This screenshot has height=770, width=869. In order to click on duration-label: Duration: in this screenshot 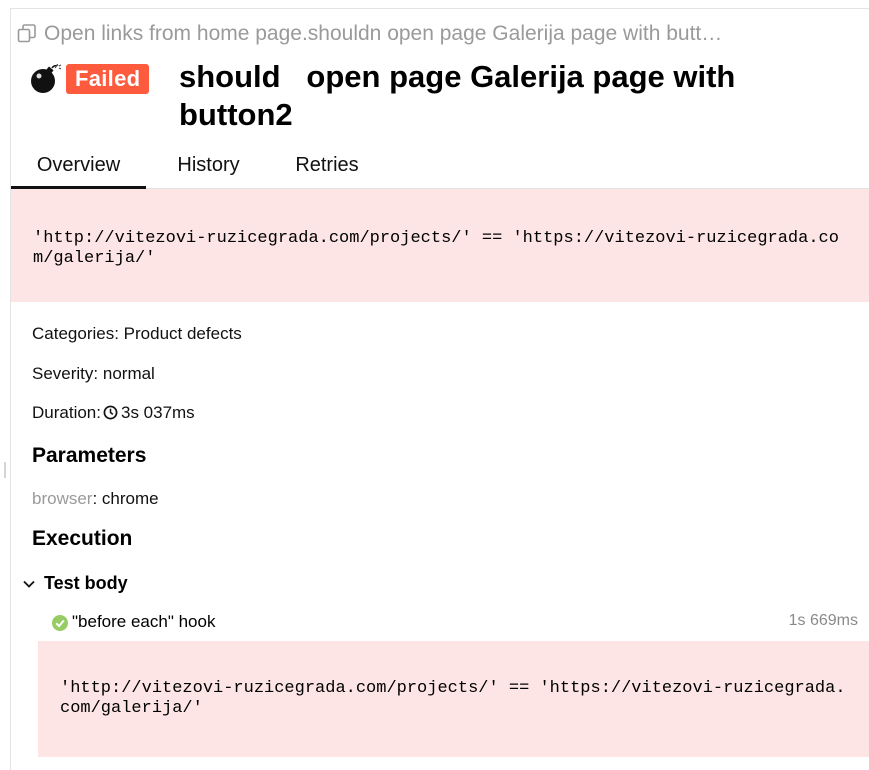, I will do `click(66, 412)`.